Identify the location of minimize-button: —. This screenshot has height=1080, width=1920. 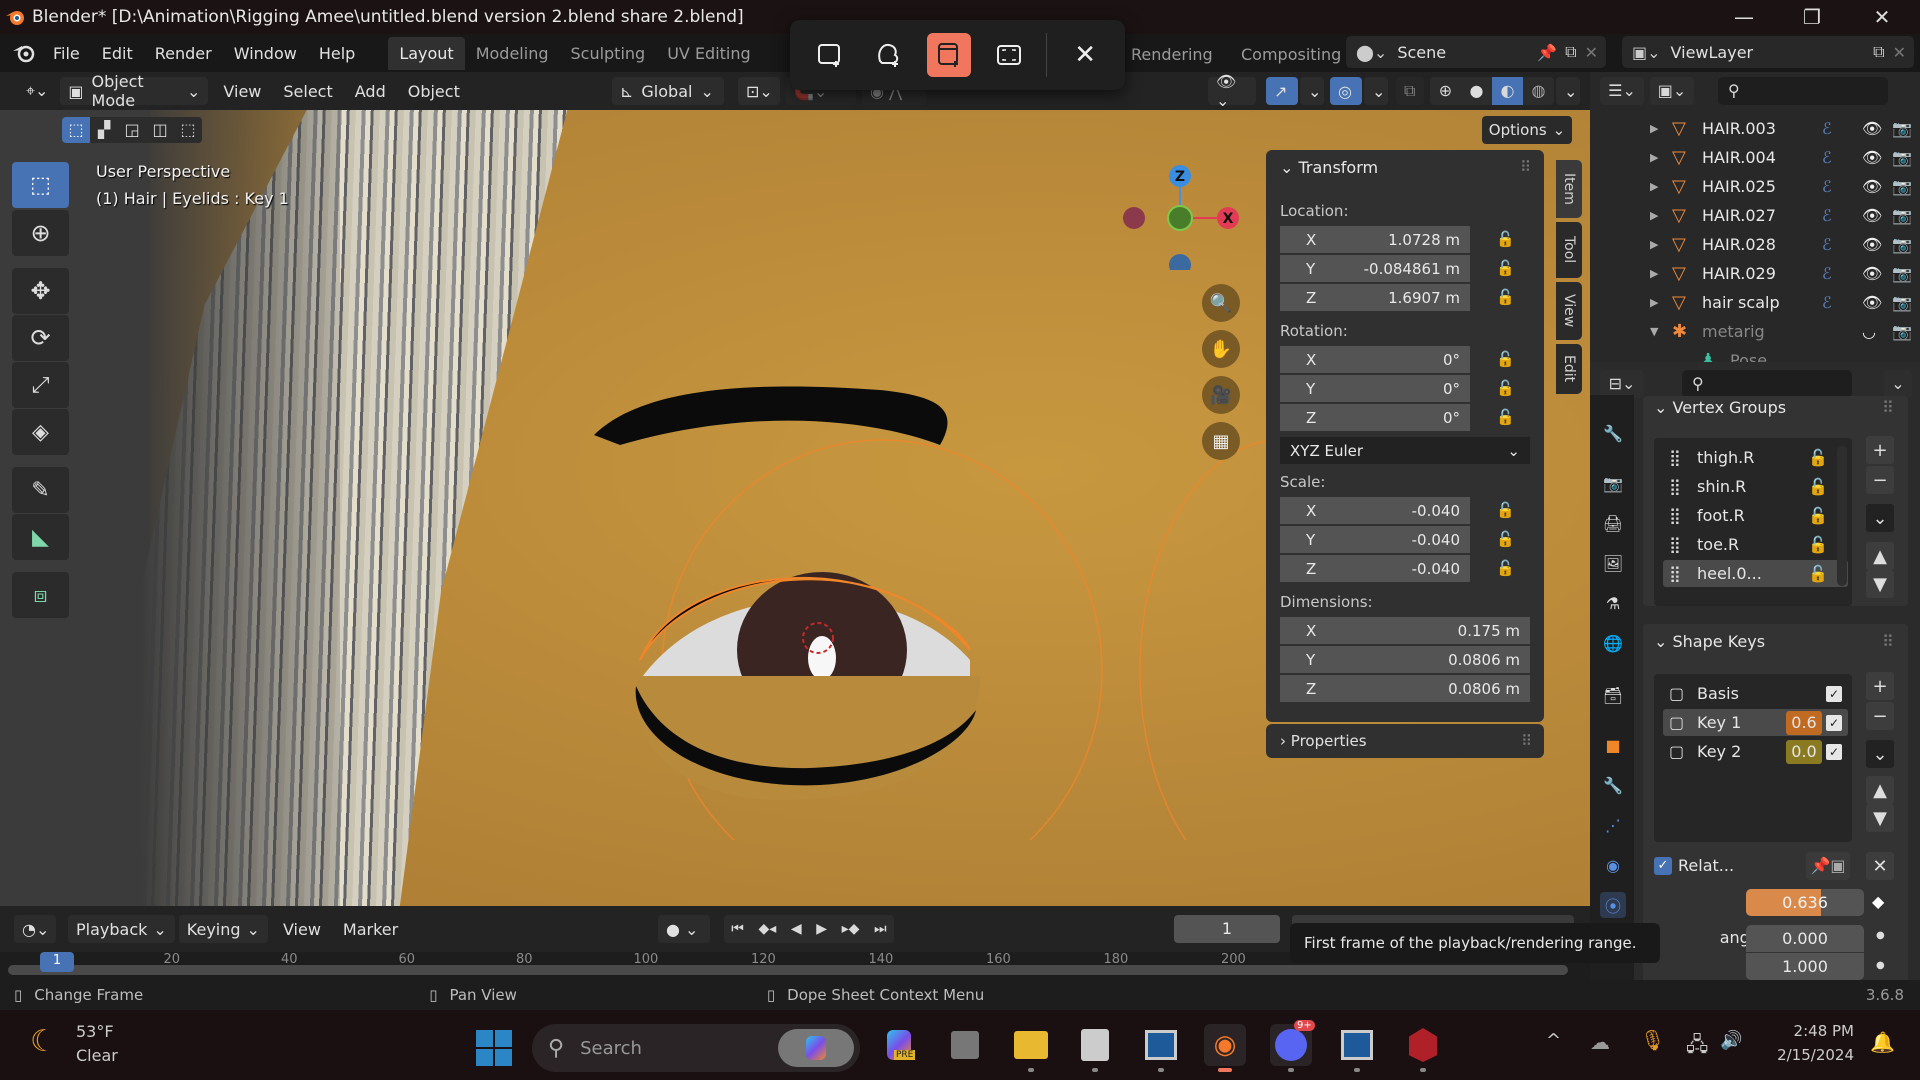
(1744, 17).